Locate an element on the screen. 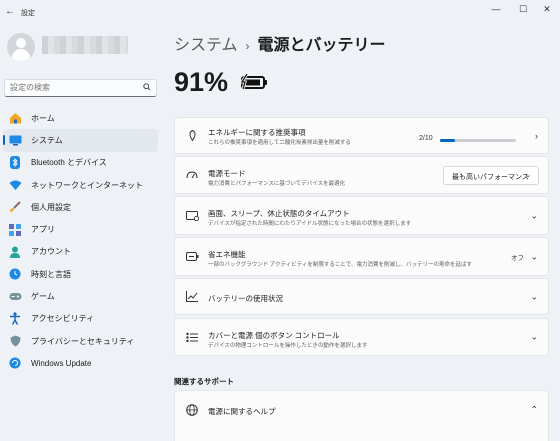 This screenshot has width=560, height=441. network-icon is located at coordinates (15, 185).